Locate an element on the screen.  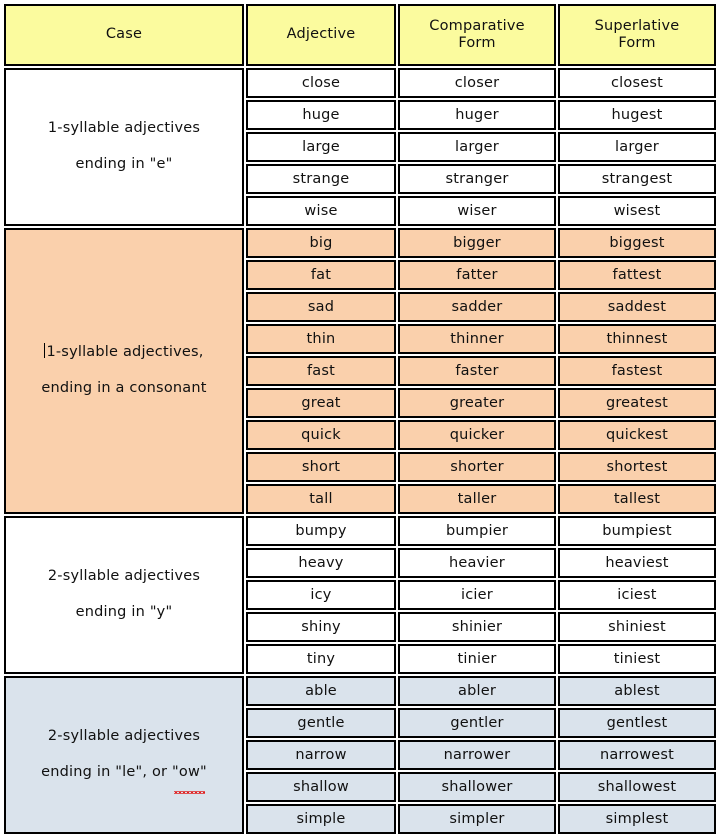
comparative-cell: sadder is located at coordinates (477, 307).